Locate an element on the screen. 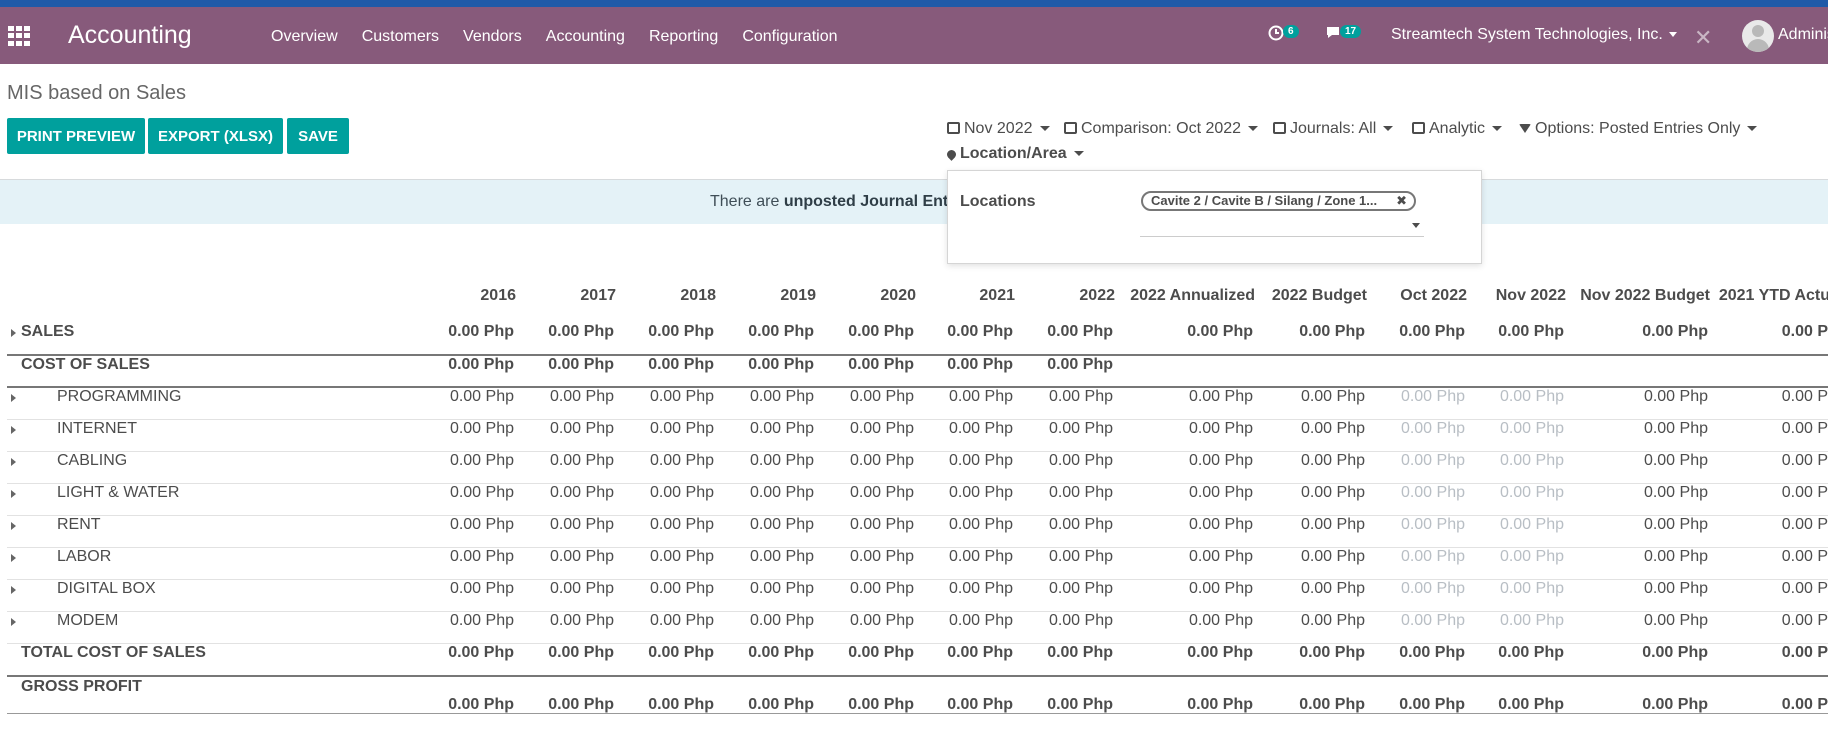  print-preview-button: PRINT PREVIEW is located at coordinates (76, 136).